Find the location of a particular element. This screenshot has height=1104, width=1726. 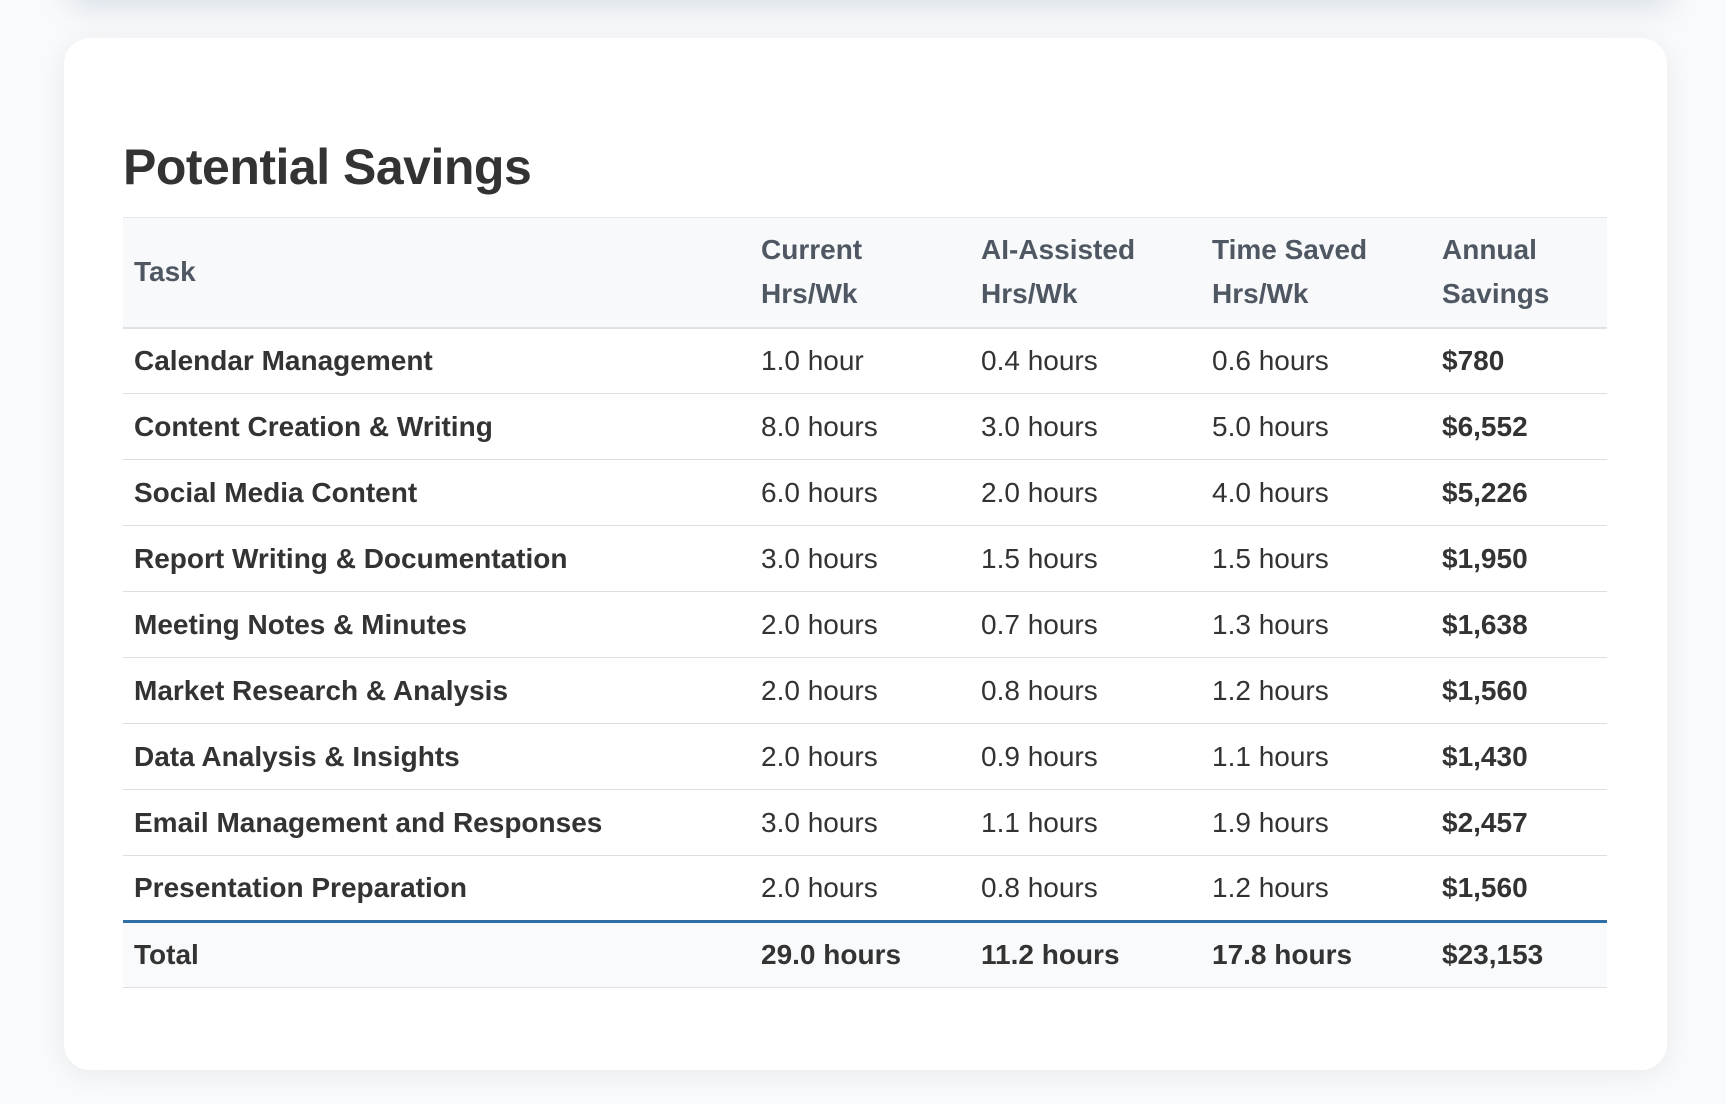

ai-hrs-cell: 0.4 hours is located at coordinates (1085, 360).